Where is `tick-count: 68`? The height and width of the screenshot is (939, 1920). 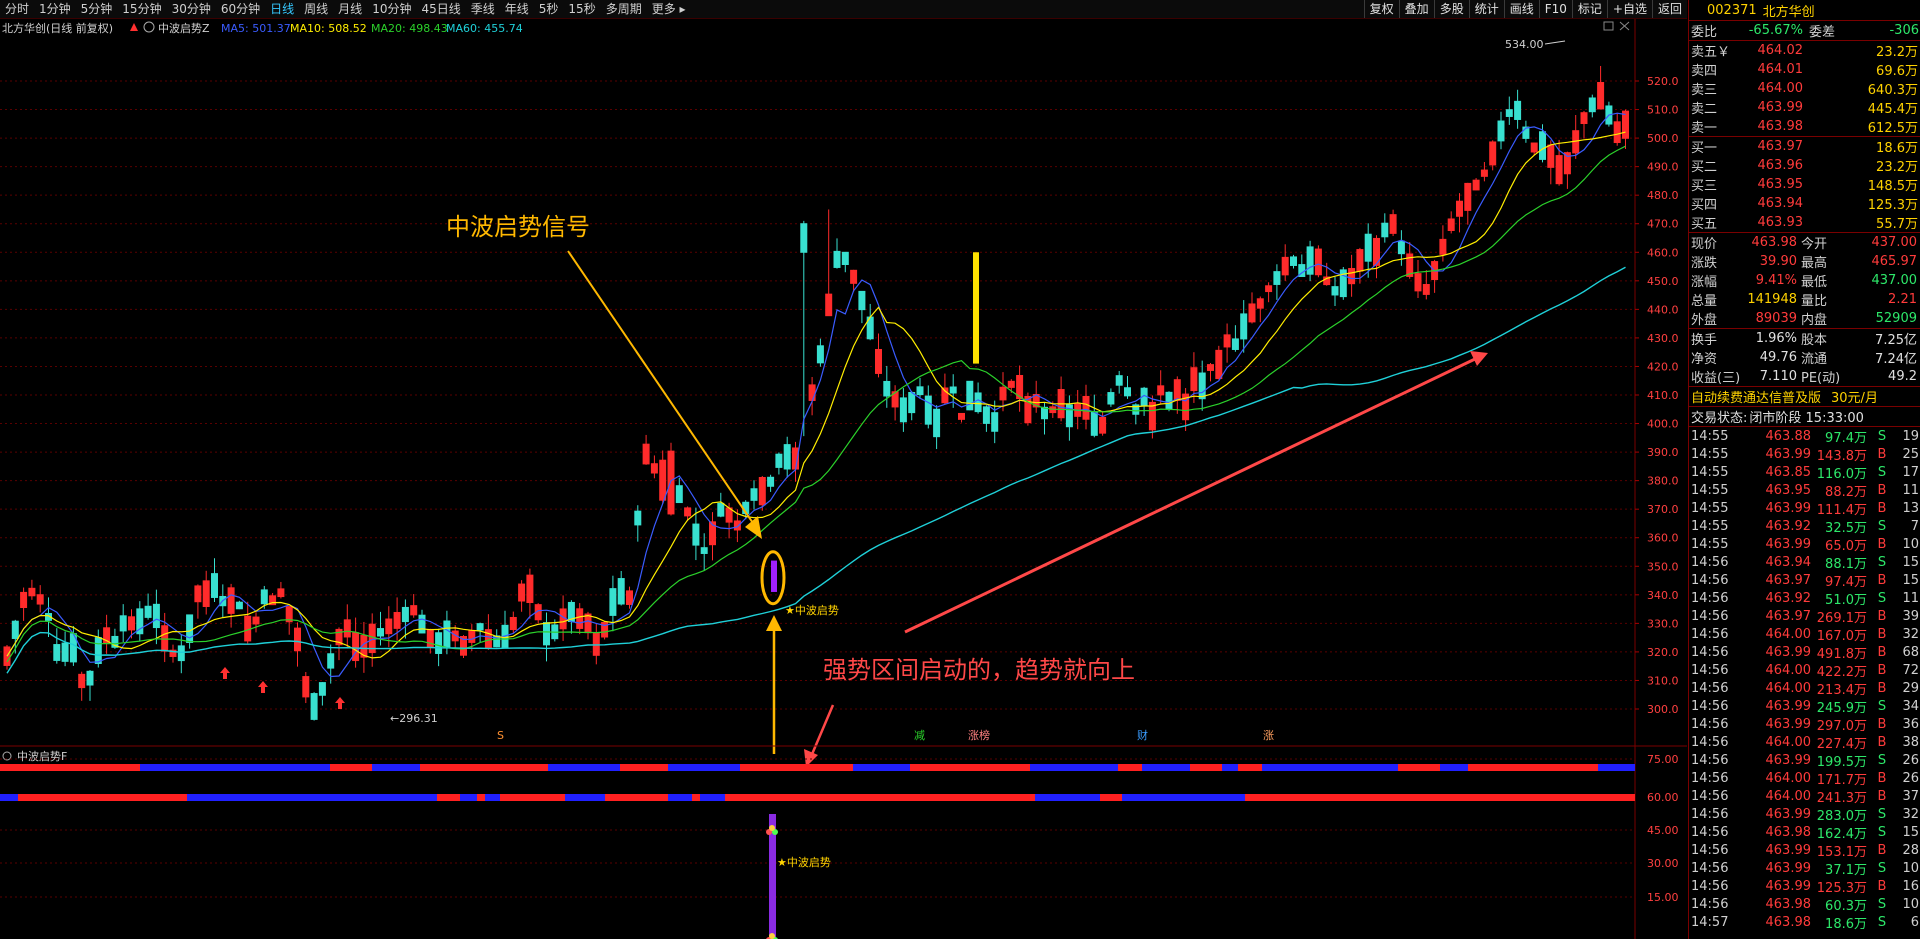 tick-count: 68 is located at coordinates (1910, 652).